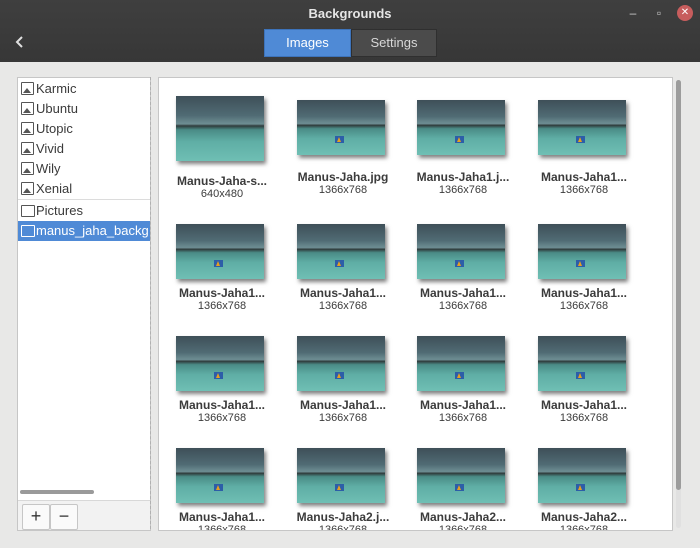  What do you see at coordinates (64, 517) in the screenshot?
I see `remove-folder-button: −` at bounding box center [64, 517].